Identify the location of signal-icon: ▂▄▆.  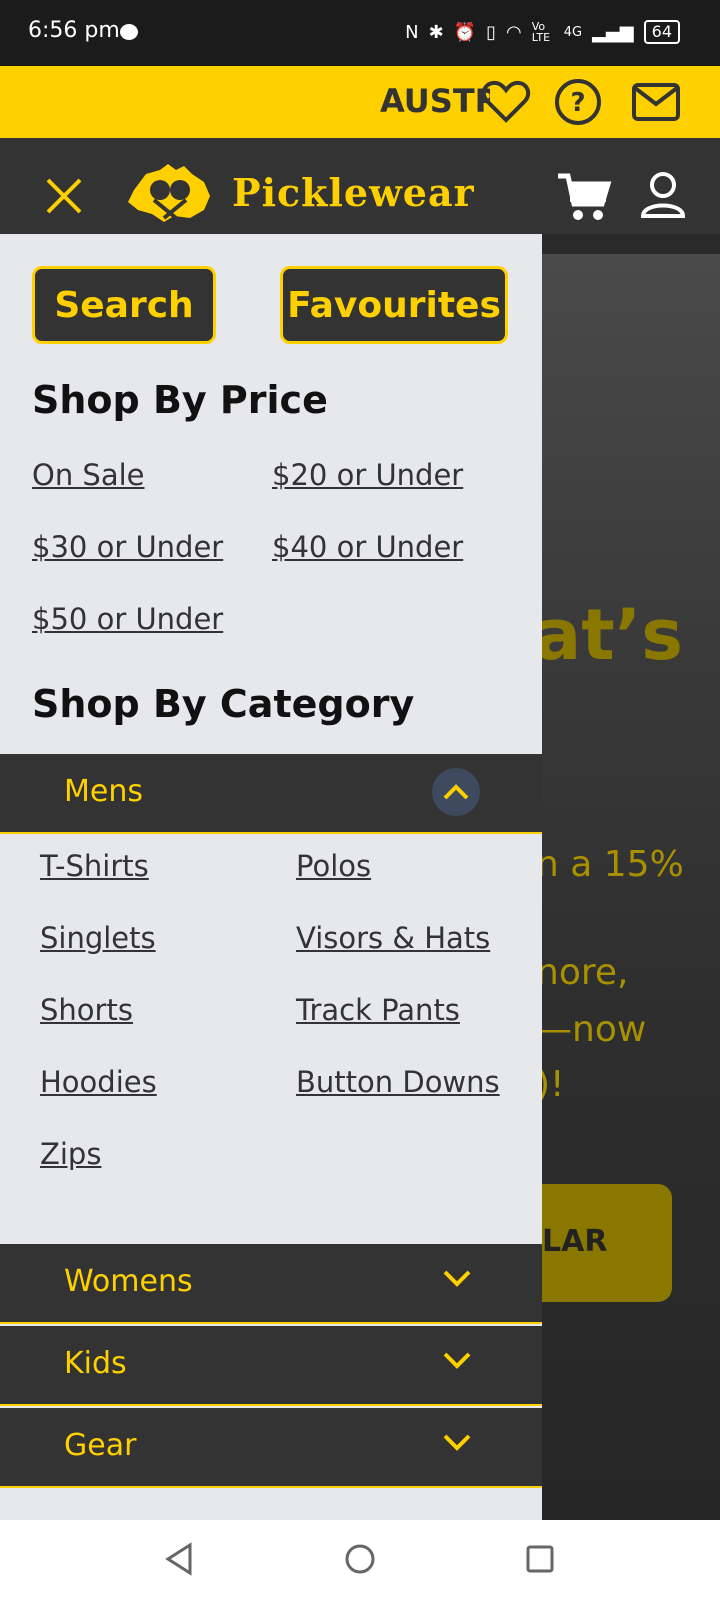
(613, 32).